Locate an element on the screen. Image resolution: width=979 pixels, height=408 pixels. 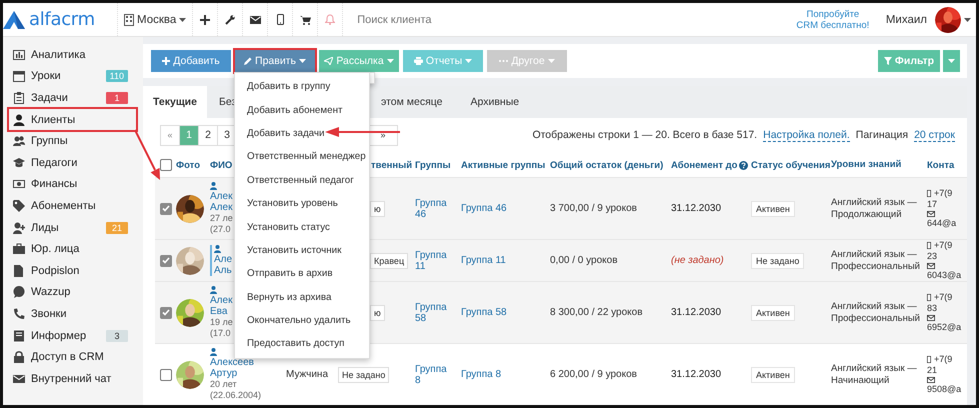
toolbar-button: Править is located at coordinates (275, 61).